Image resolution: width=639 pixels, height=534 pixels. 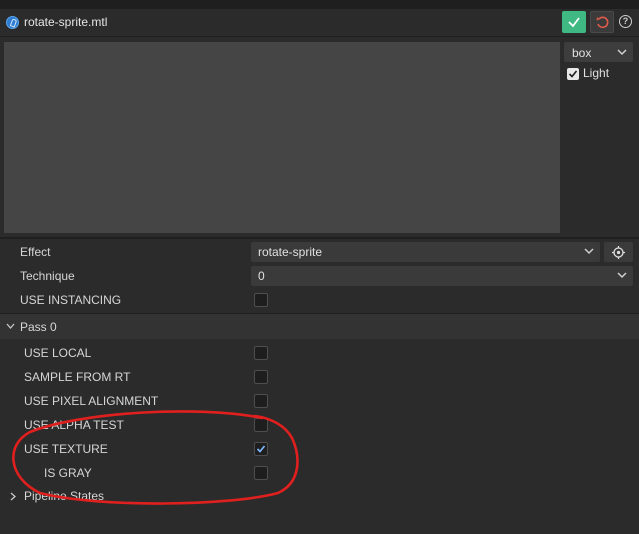 I want to click on technique-row: Technique 0, so click(x=319, y=276).